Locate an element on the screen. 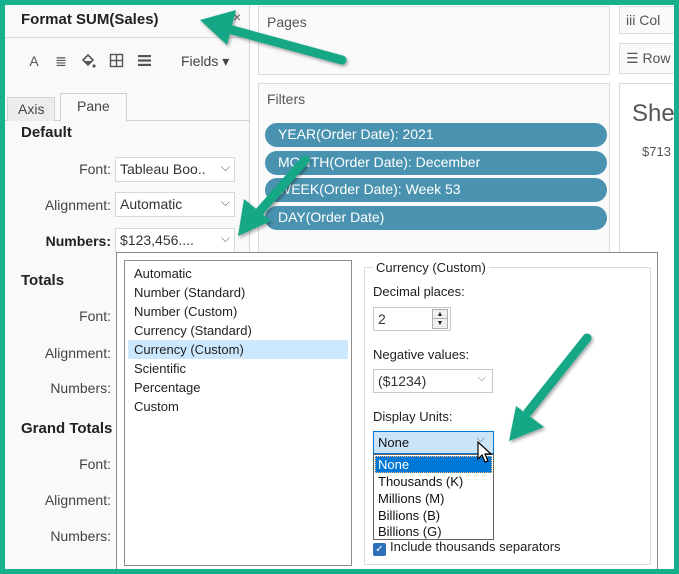 This screenshot has width=679, height=574. sheet-value: $713 is located at coordinates (656, 151).